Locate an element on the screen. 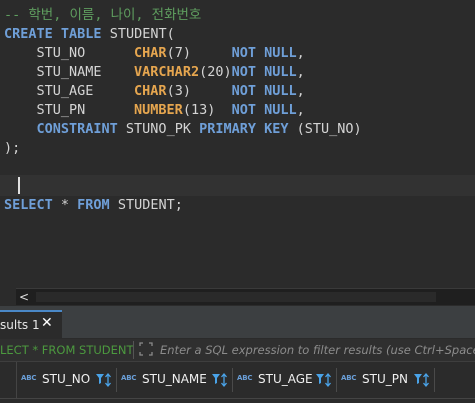 This screenshot has height=403, width=475. sql-type: NUMBER is located at coordinates (158, 110).